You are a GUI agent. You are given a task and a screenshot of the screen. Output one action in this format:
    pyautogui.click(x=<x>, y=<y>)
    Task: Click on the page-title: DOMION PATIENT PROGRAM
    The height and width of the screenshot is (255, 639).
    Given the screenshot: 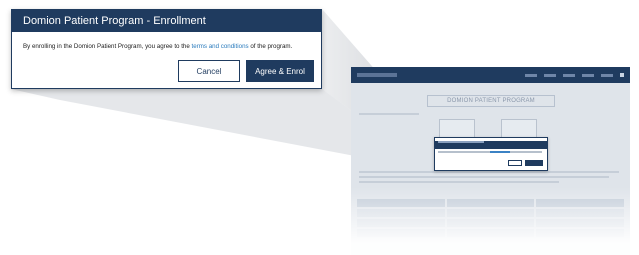 What is the action you would take?
    pyautogui.click(x=491, y=101)
    